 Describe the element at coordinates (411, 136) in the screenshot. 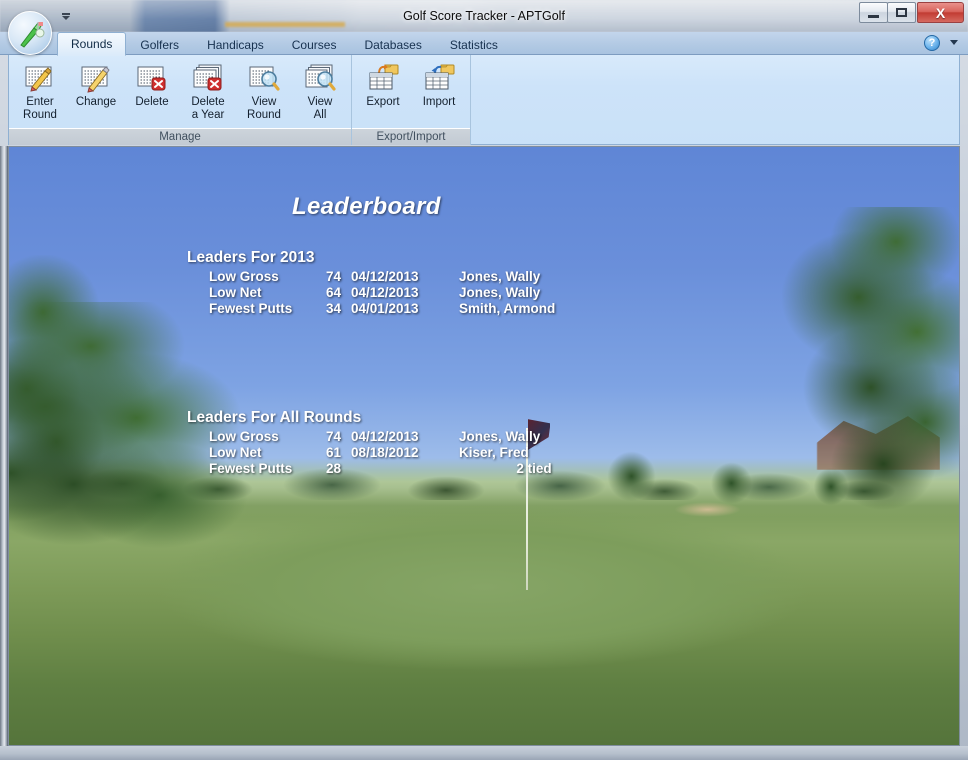

I see `ribbon-group-export-import-label: Export/Import` at that location.